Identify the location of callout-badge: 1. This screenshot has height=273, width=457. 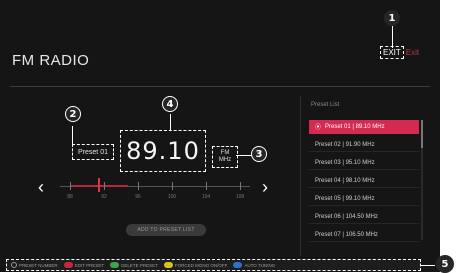
(392, 18).